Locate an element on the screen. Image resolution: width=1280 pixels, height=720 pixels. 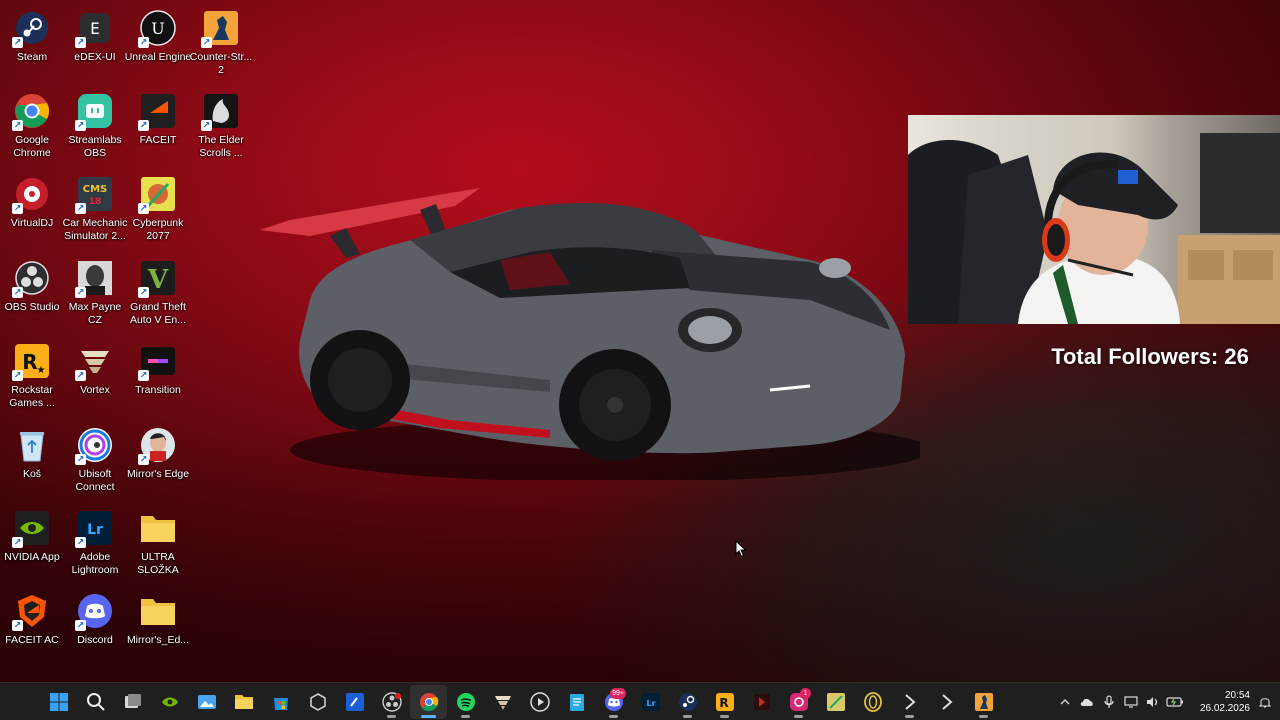
taskbar-rockstar: R is located at coordinates (724, 702).